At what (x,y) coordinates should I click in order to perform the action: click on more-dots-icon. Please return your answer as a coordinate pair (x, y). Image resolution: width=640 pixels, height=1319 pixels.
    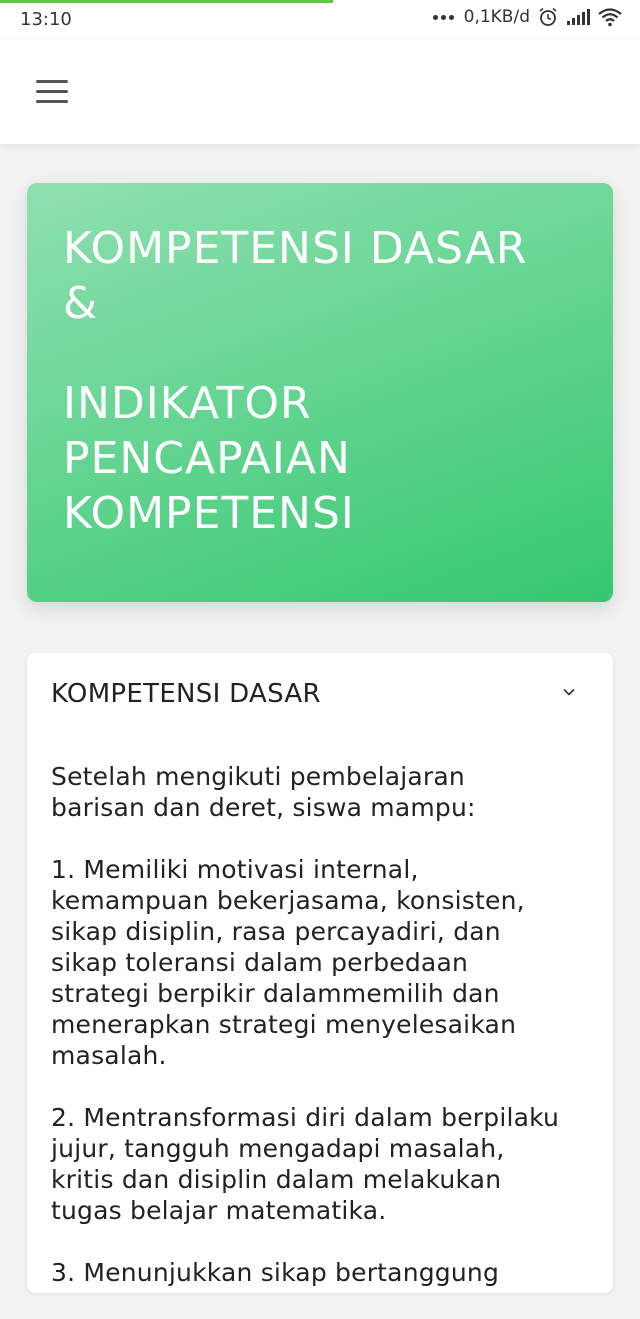
    Looking at the image, I should click on (443, 17).